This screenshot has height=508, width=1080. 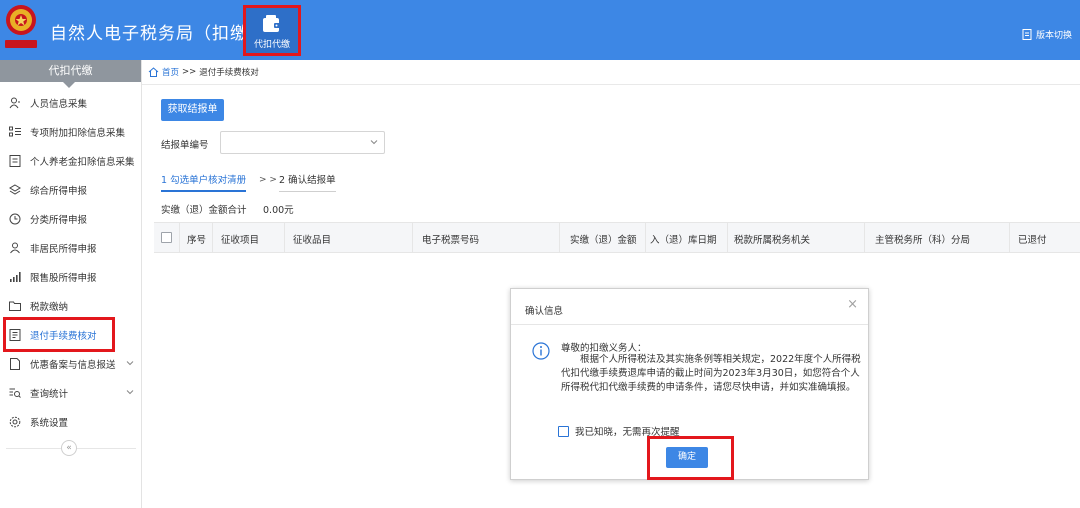 What do you see at coordinates (49, 423) in the screenshot?
I see `sidebar-item-label: 系统设置` at bounding box center [49, 423].